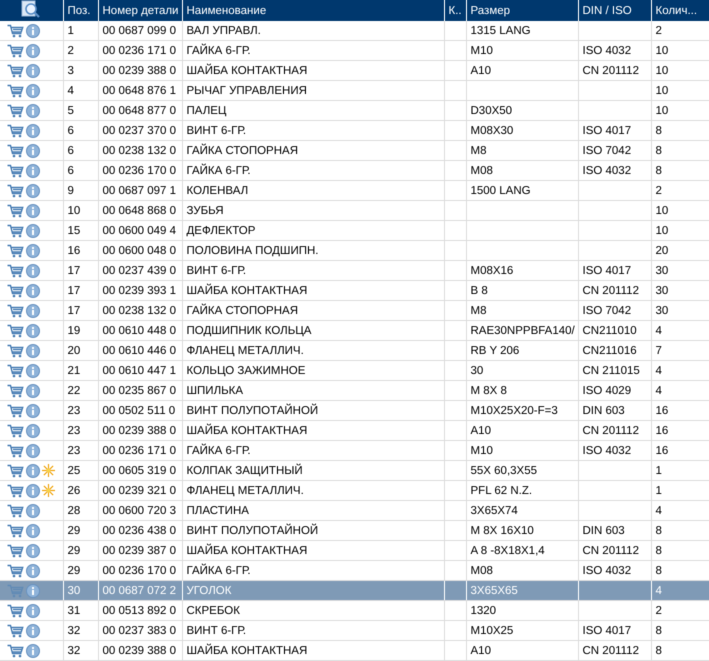 Image resolution: width=709 pixels, height=661 pixels. I want to click on table-row: 9 00 0687 097 1 КОЛЕНВАЛ 1500 LANG 2, so click(354, 190).